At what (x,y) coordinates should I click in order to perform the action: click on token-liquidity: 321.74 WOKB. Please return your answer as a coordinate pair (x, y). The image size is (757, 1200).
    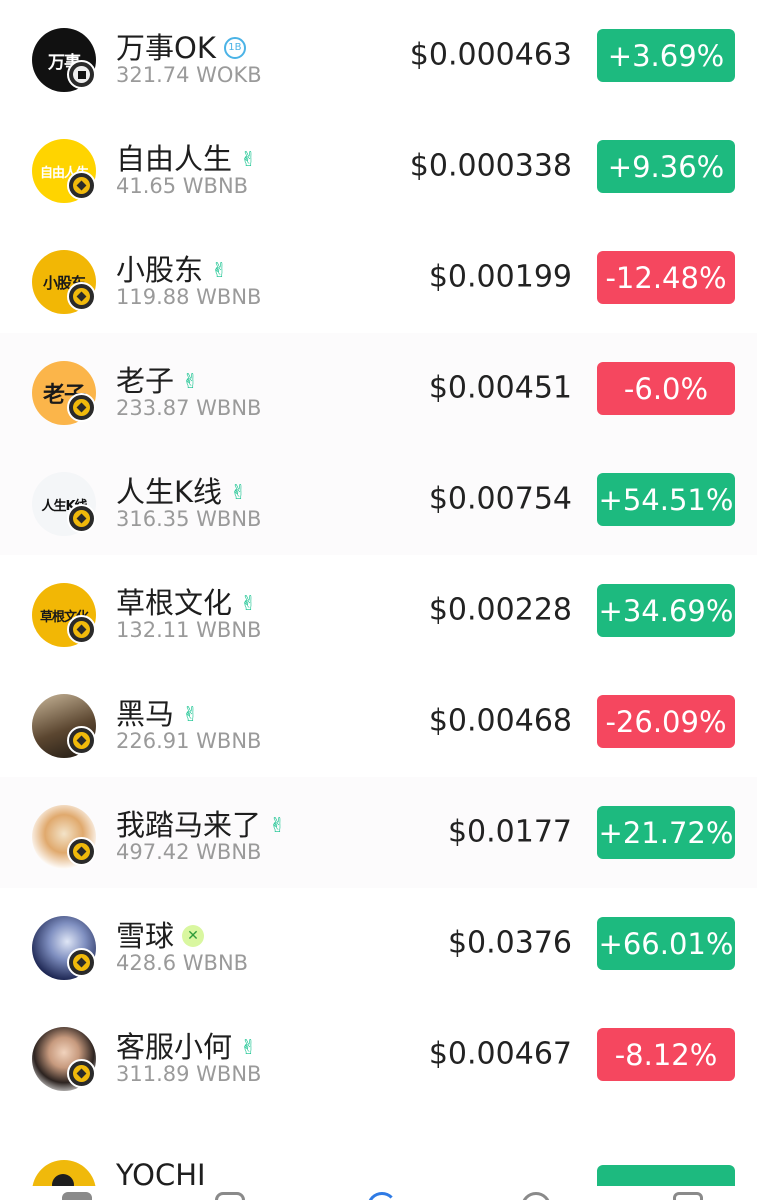
    Looking at the image, I should click on (189, 75).